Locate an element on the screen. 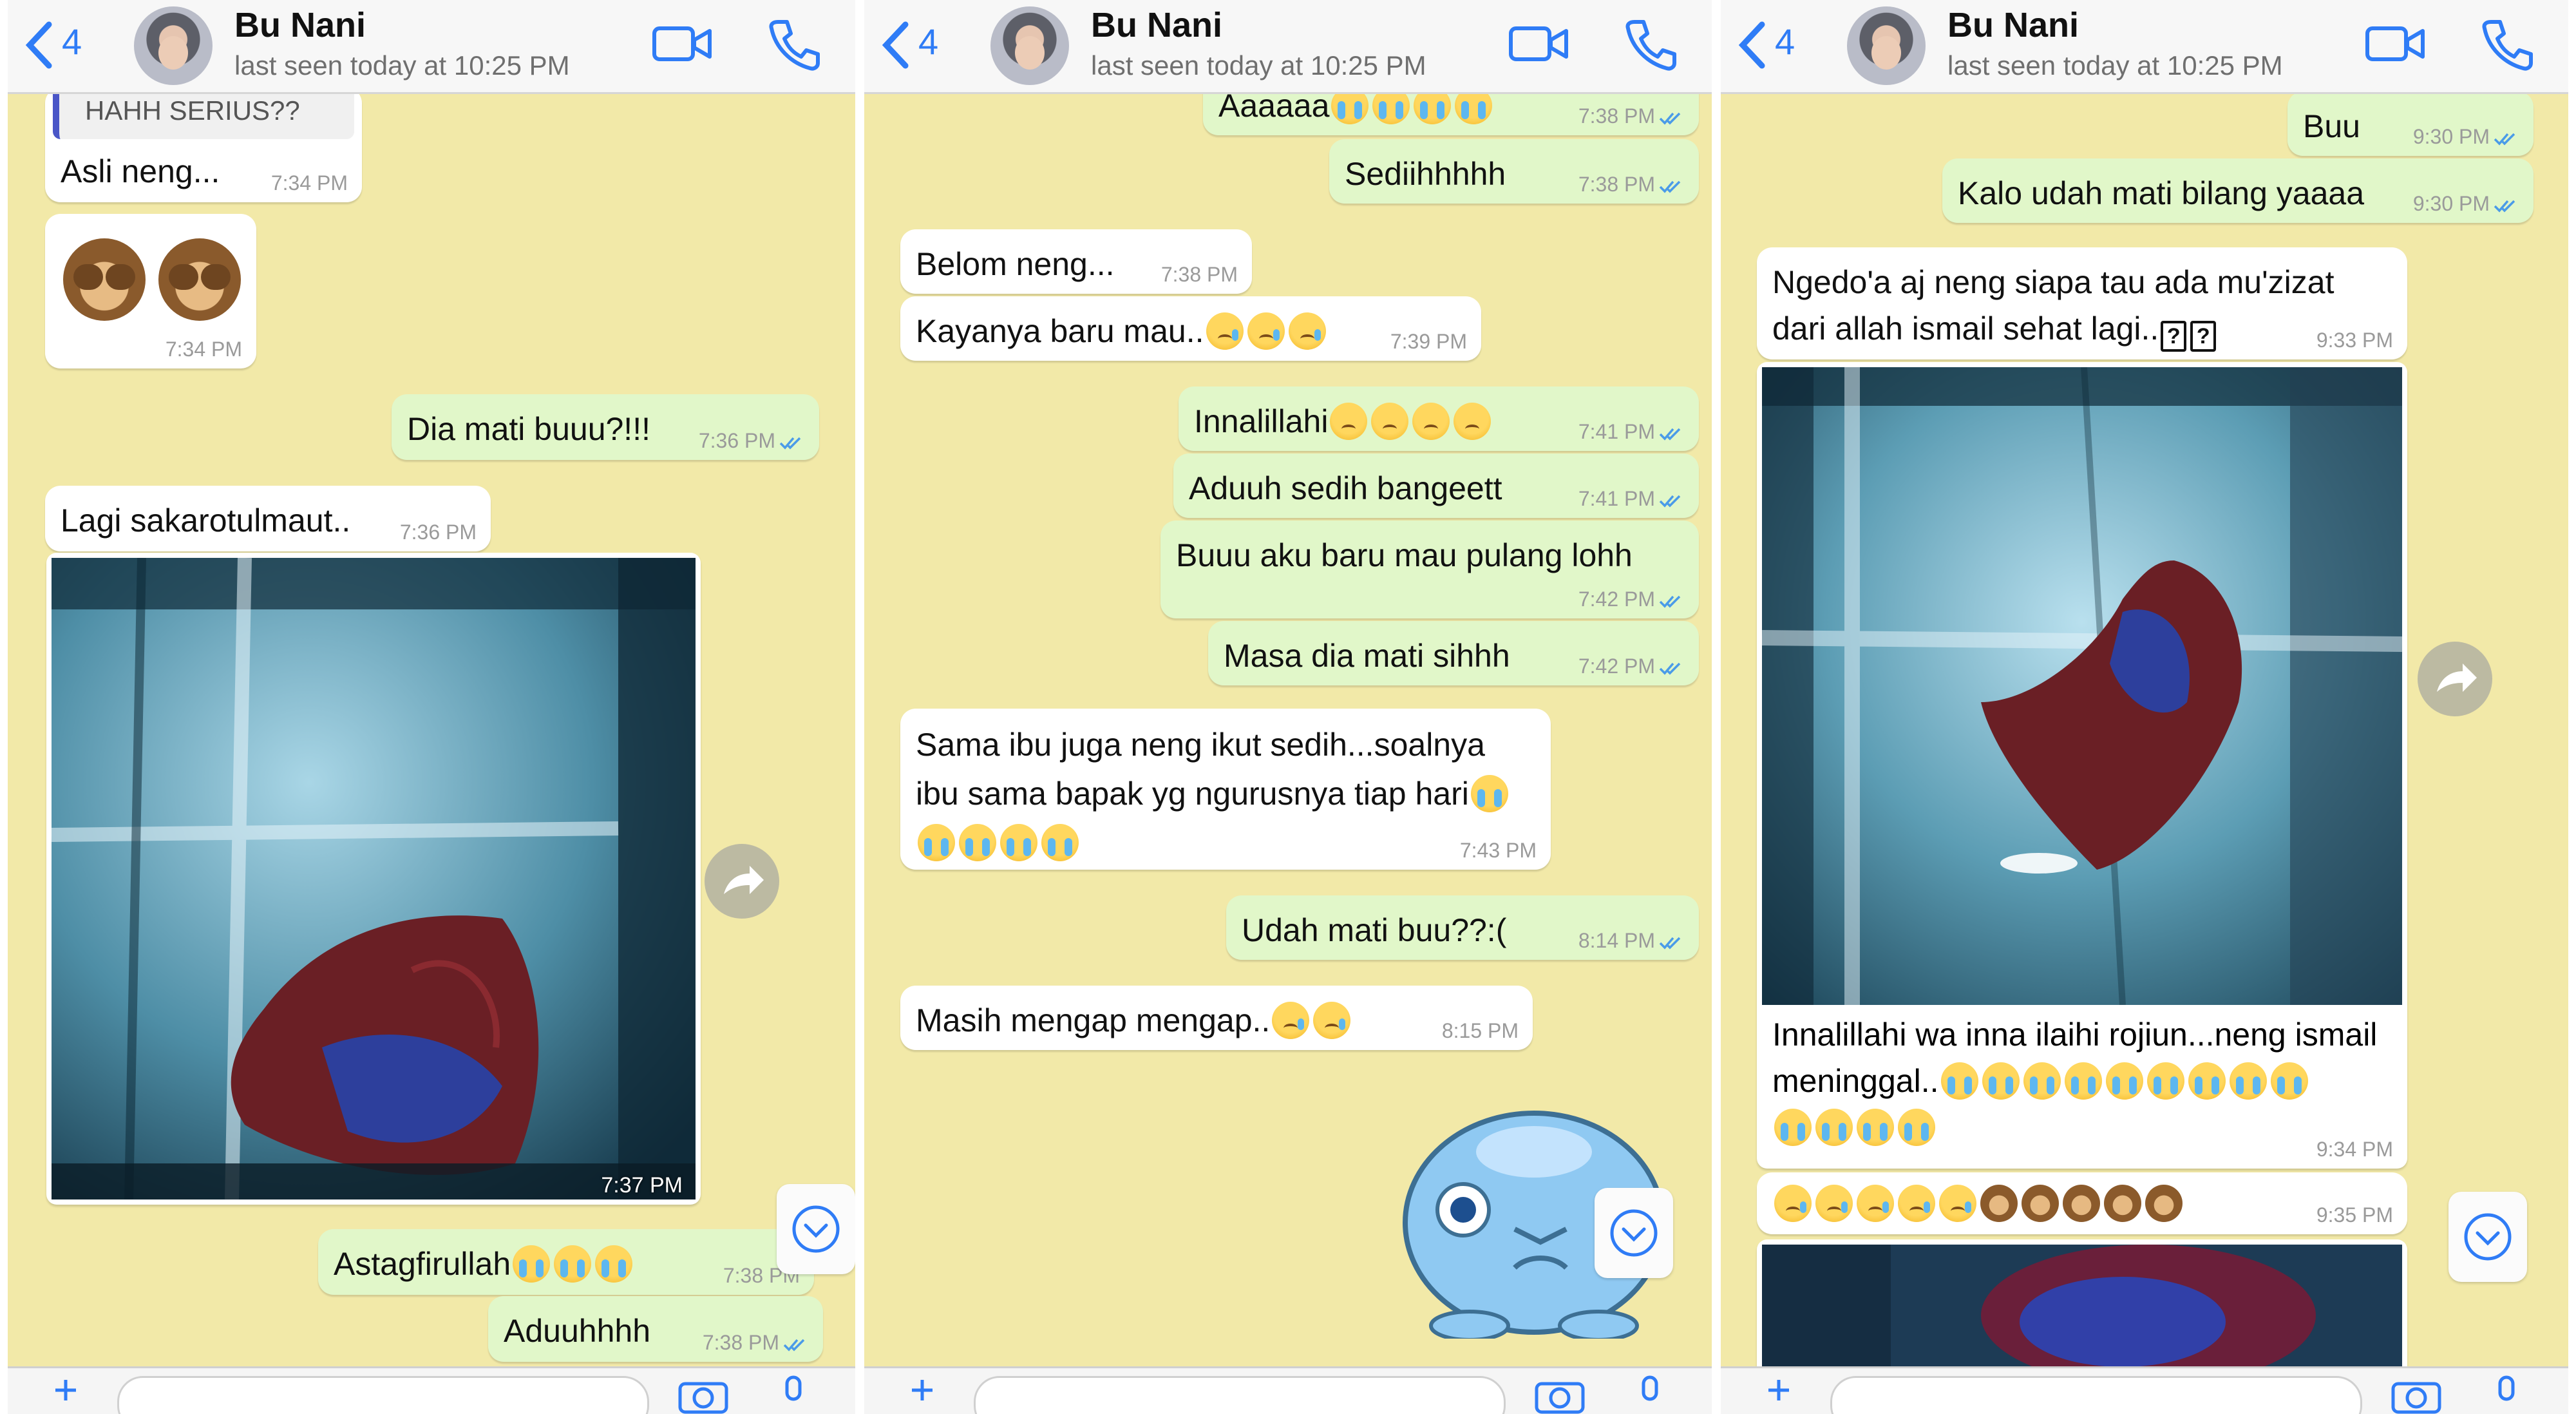 The image size is (2576, 1414). message-bubble-incoming: Belom neng... 7:38 PM is located at coordinates (1076, 261).